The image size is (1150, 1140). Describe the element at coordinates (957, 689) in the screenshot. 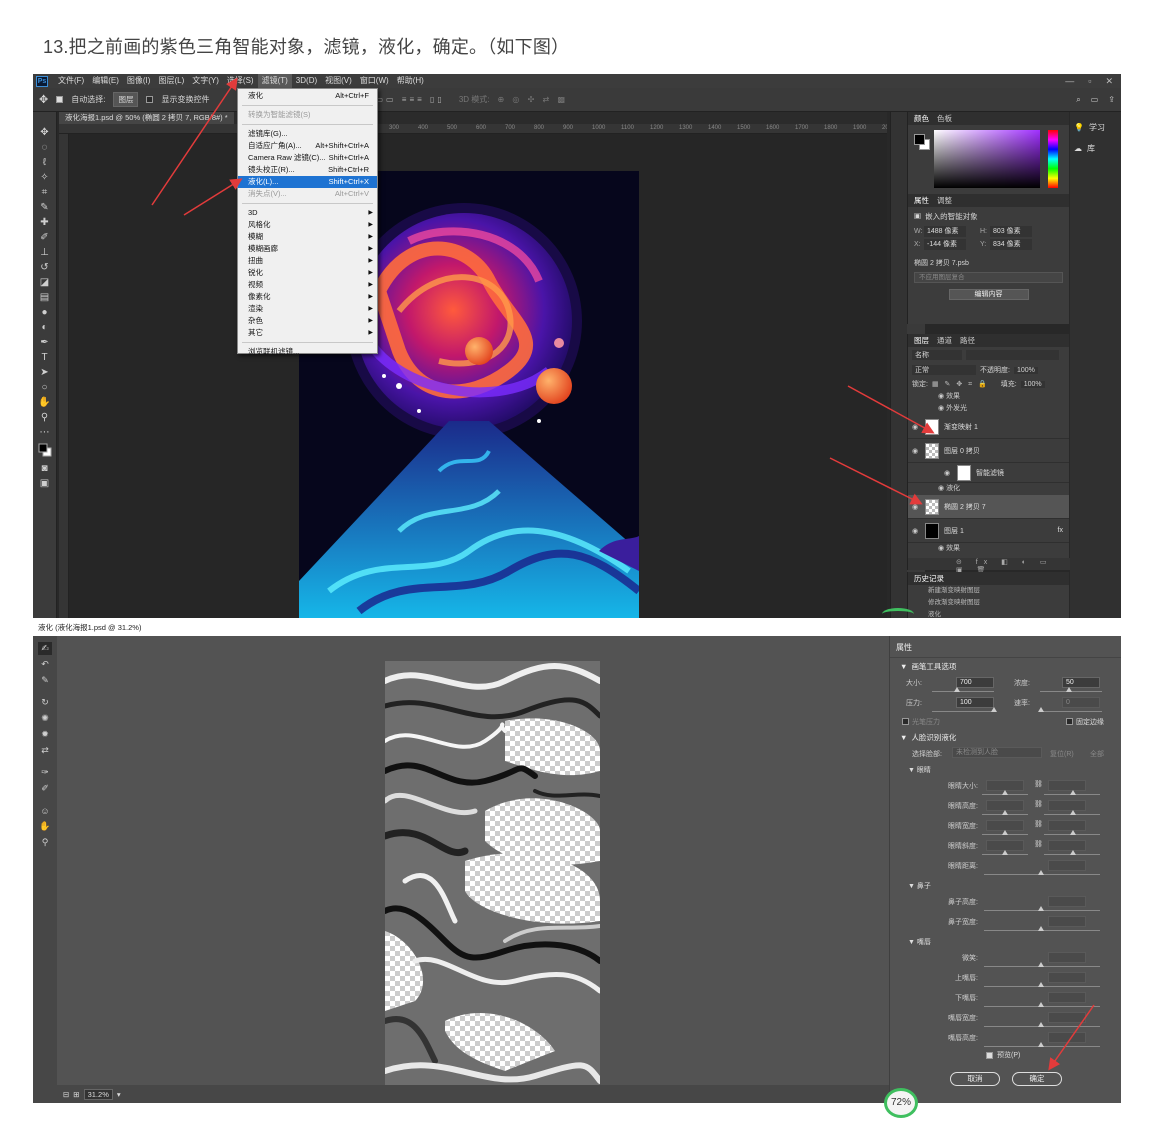

I see `size-slider-knob` at that location.